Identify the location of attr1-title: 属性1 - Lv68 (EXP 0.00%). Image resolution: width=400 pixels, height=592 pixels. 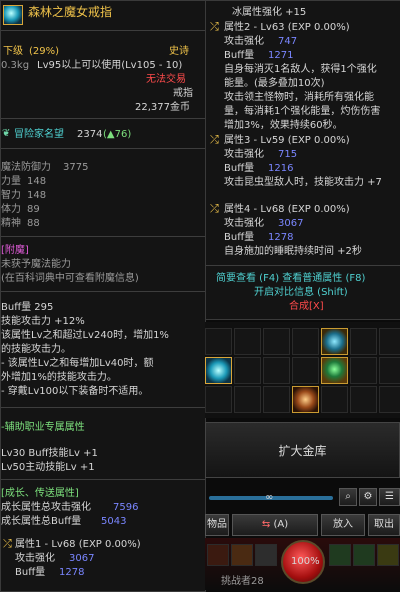
(78, 544).